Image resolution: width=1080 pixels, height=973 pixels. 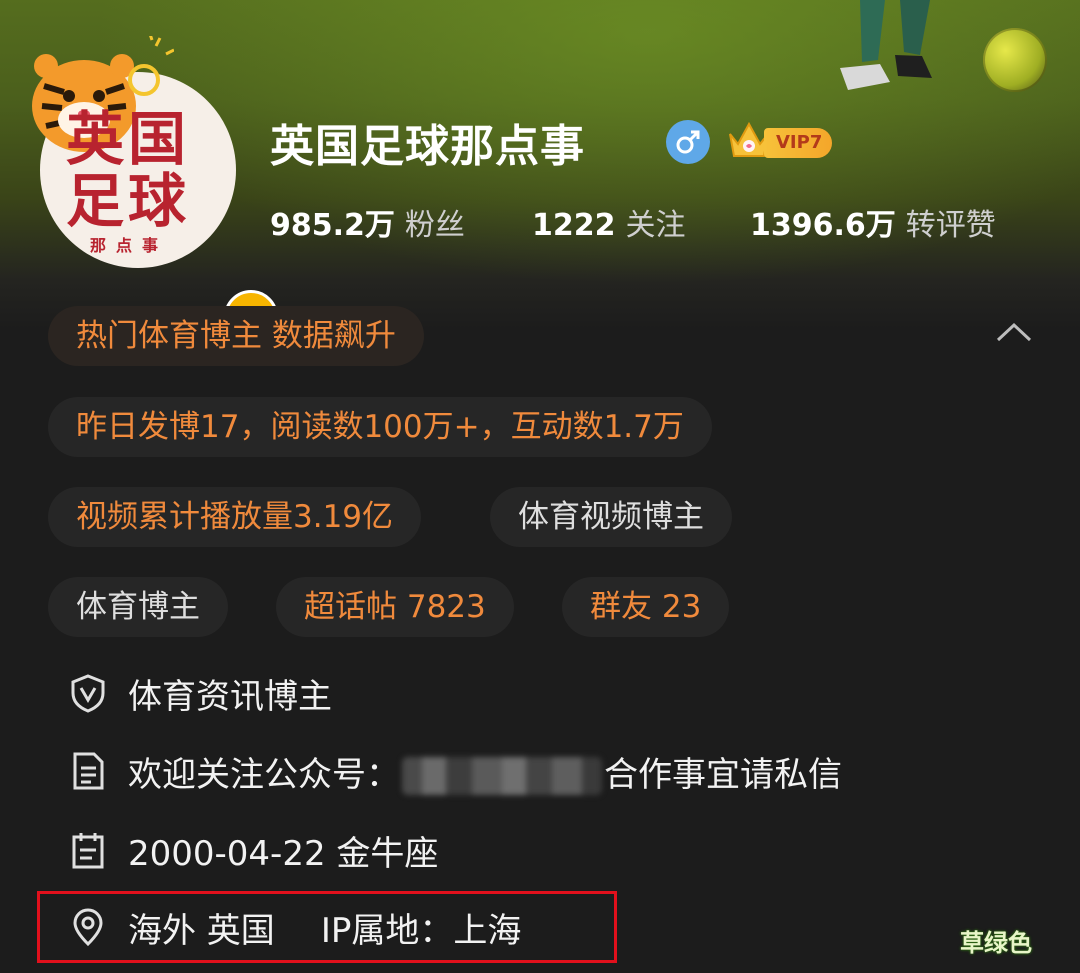 I want to click on stat-label: 粉丝, so click(x=434, y=225).